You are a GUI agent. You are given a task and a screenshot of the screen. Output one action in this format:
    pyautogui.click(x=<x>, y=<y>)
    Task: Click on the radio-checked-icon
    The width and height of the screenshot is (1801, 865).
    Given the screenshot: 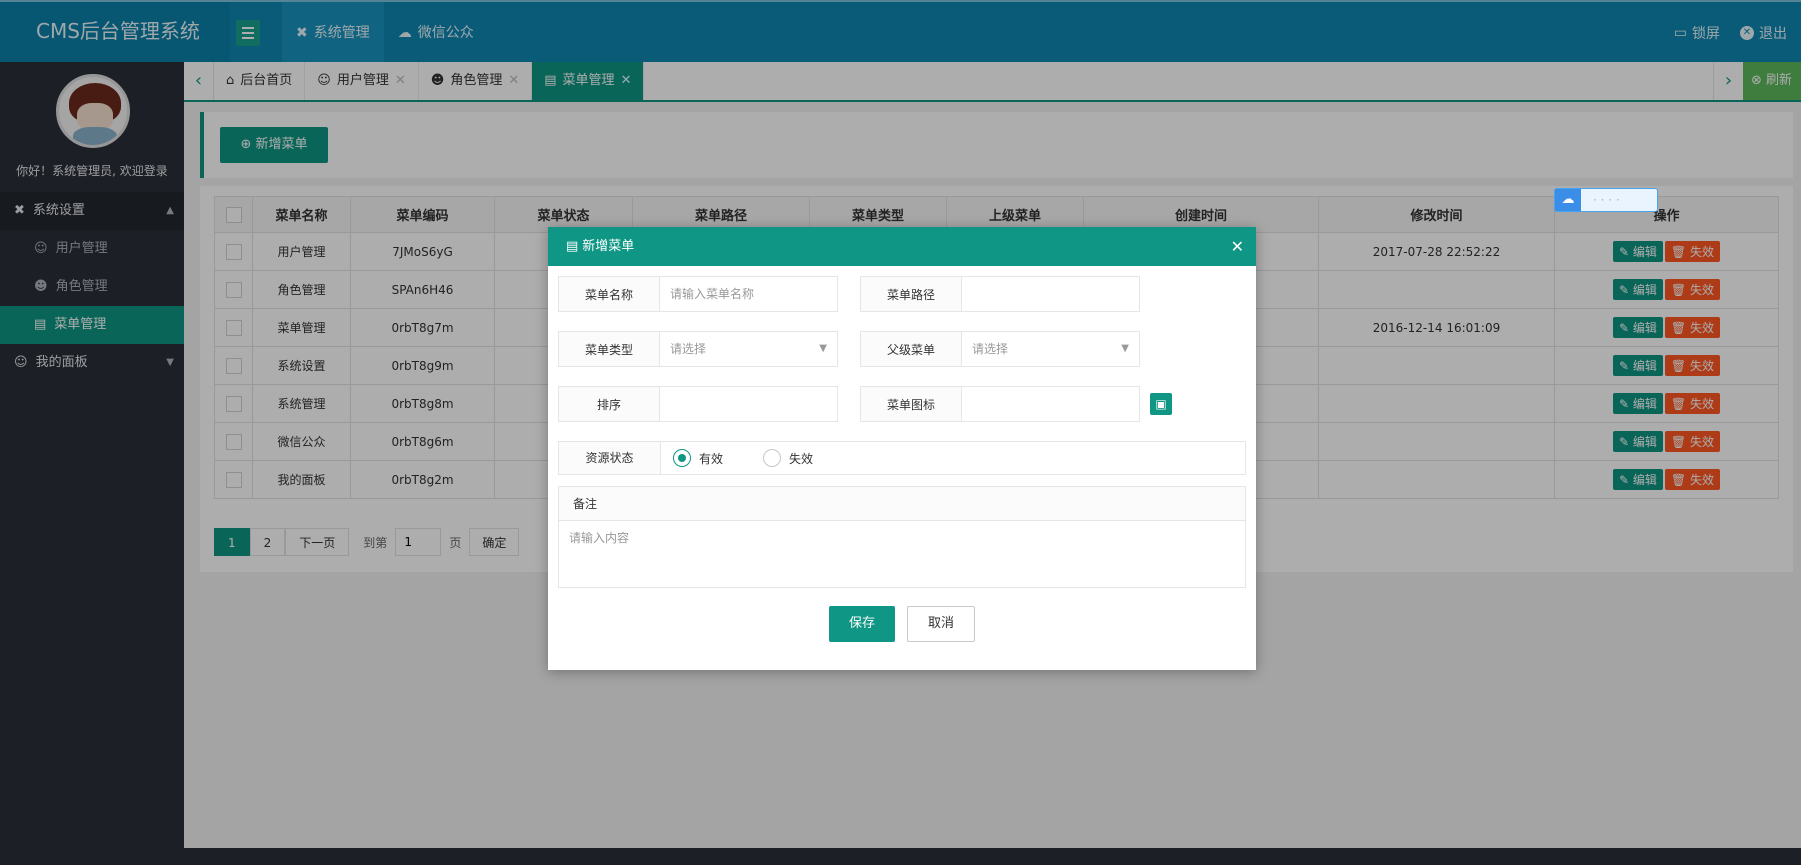 What is the action you would take?
    pyautogui.click(x=682, y=458)
    